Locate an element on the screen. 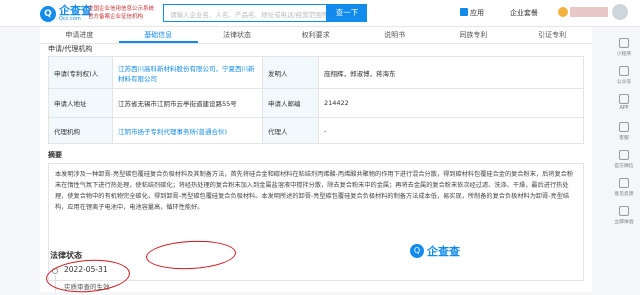 The height and width of the screenshot is (295, 640). inventor-label: 发明人 is located at coordinates (290, 72).